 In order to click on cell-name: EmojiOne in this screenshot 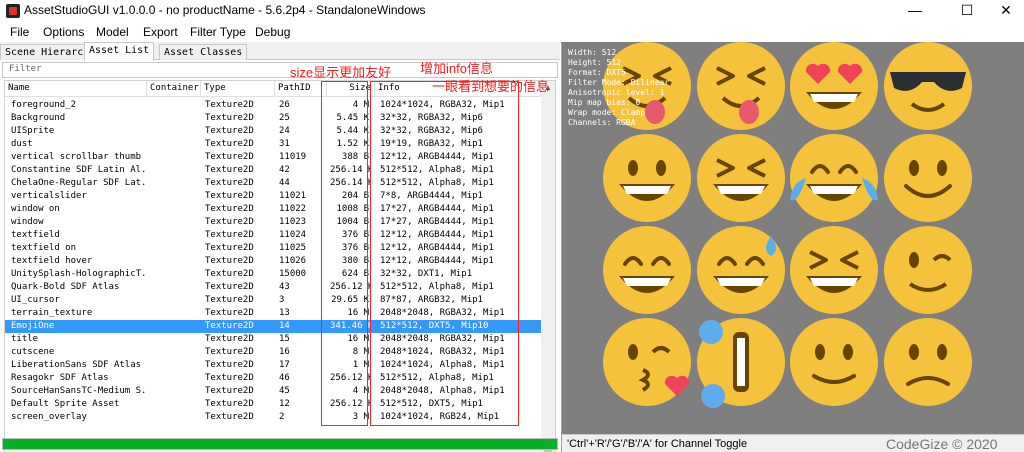, I will do `click(33, 326)`.